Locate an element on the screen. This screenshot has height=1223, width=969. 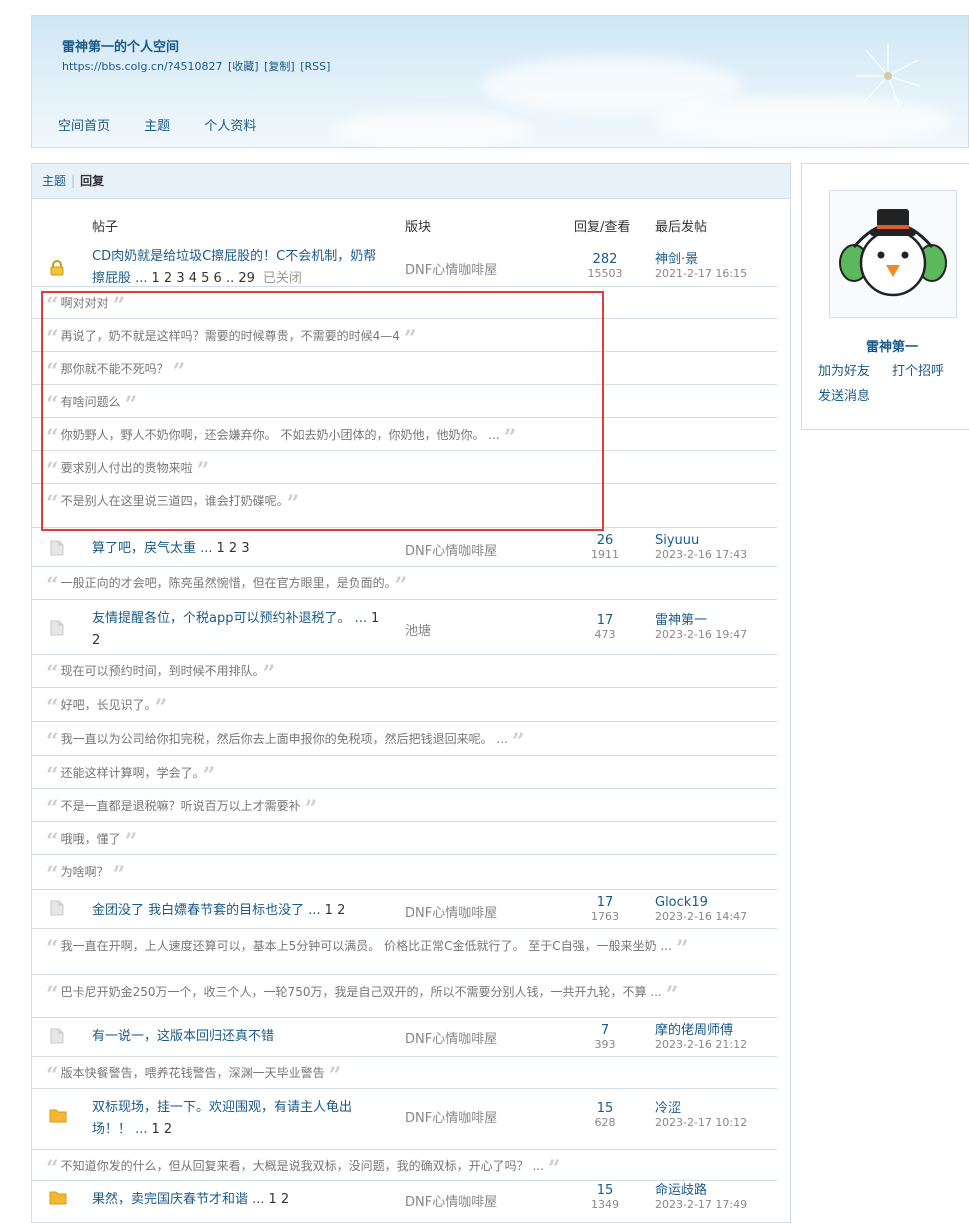
reply-quote-text: 还能这样计算啊，学会了。 is located at coordinates (130, 773).